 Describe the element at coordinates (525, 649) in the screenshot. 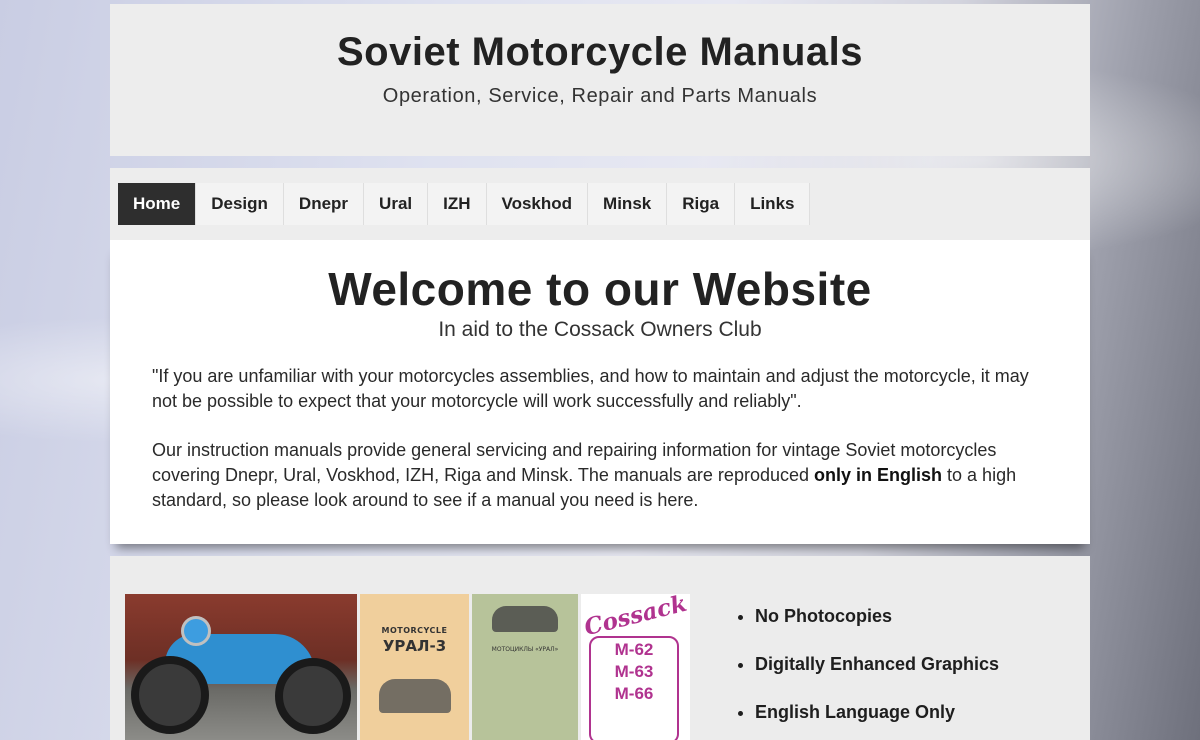

I see `ural-cover-title: МОТОЦИКЛЫ «УРАЛ»` at that location.